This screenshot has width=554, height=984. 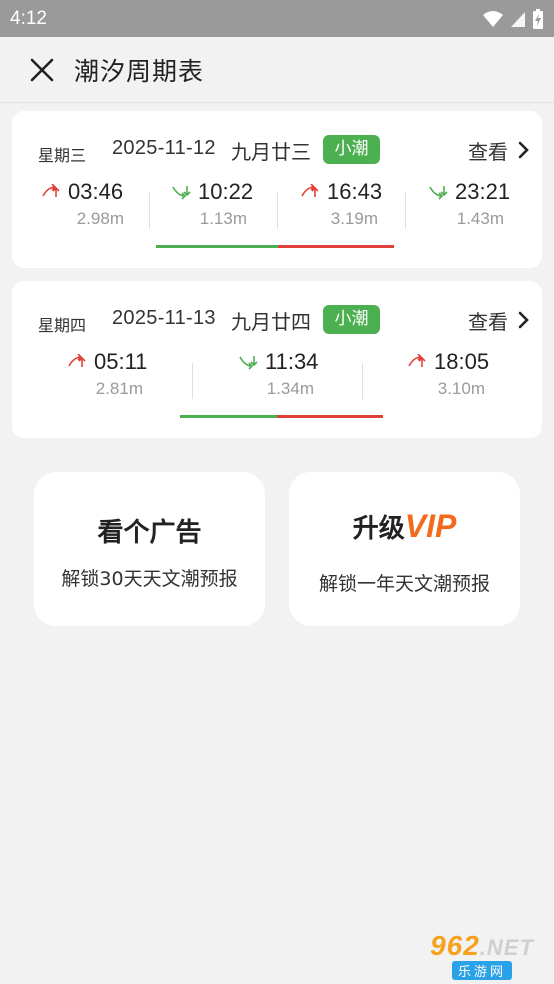 What do you see at coordinates (62, 155) in the screenshot?
I see `weekday: 星期三` at bounding box center [62, 155].